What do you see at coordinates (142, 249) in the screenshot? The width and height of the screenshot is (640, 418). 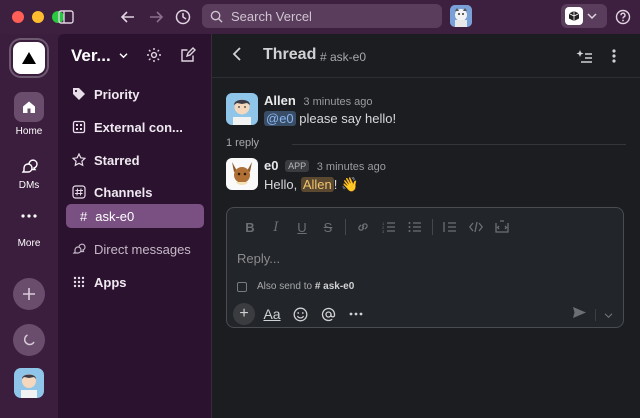 I see `sidebar-item-label: Direct messages` at bounding box center [142, 249].